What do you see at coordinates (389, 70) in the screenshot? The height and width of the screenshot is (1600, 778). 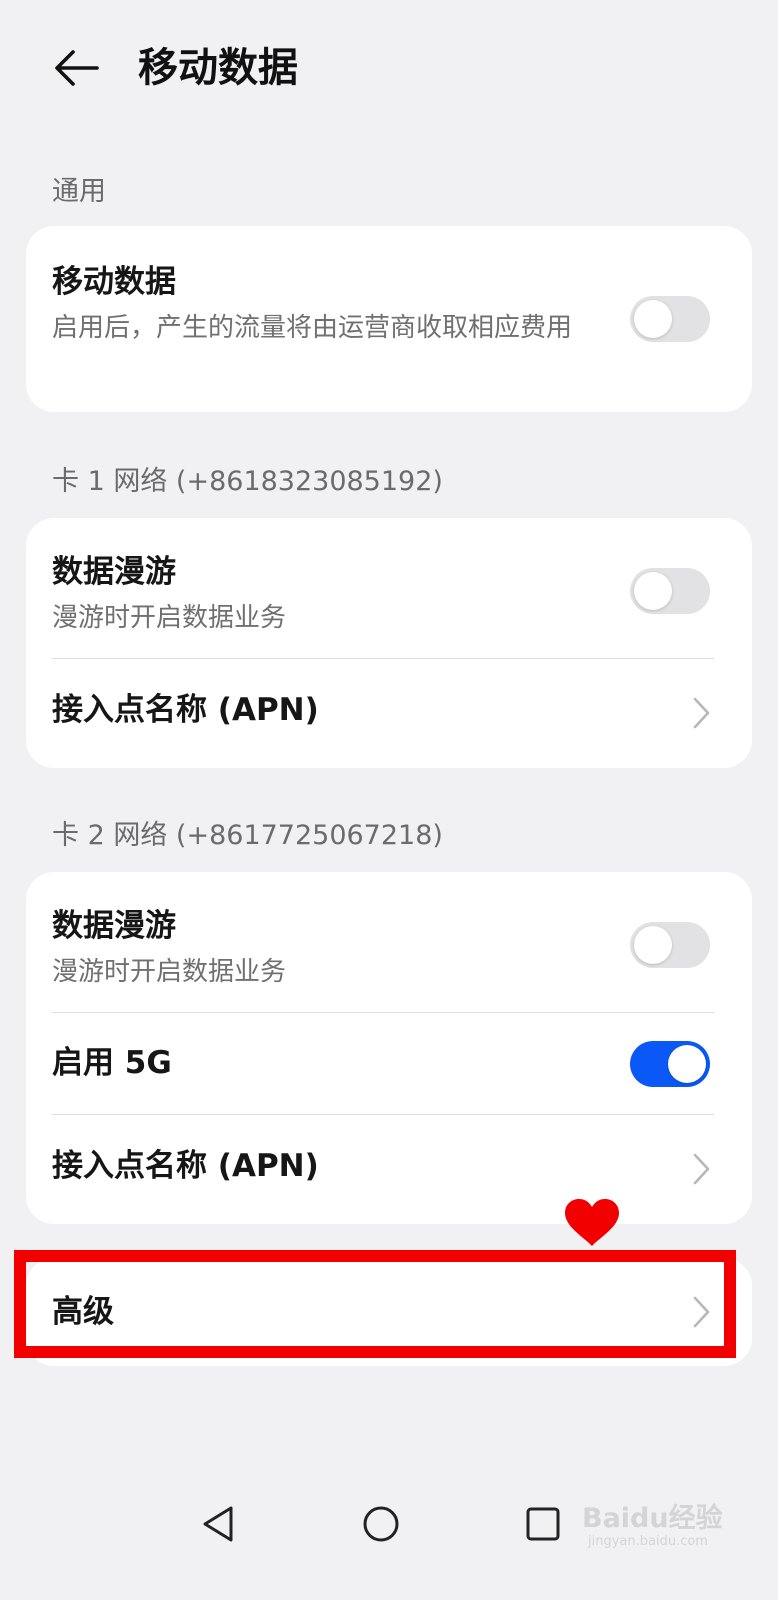 I see `app-header: 移动数据` at bounding box center [389, 70].